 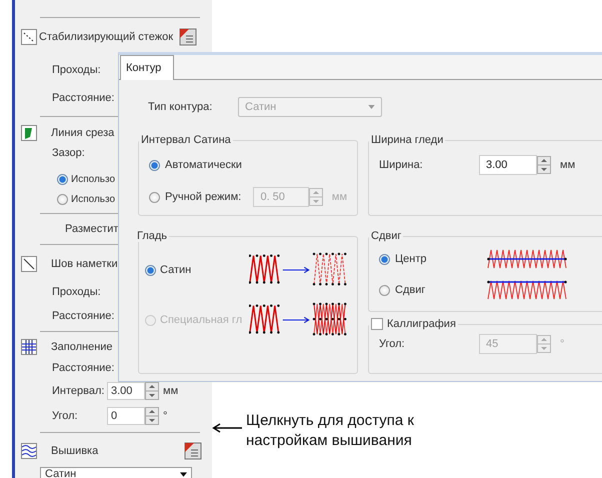 I want to click on radio-label: Сатин, so click(x=176, y=270).